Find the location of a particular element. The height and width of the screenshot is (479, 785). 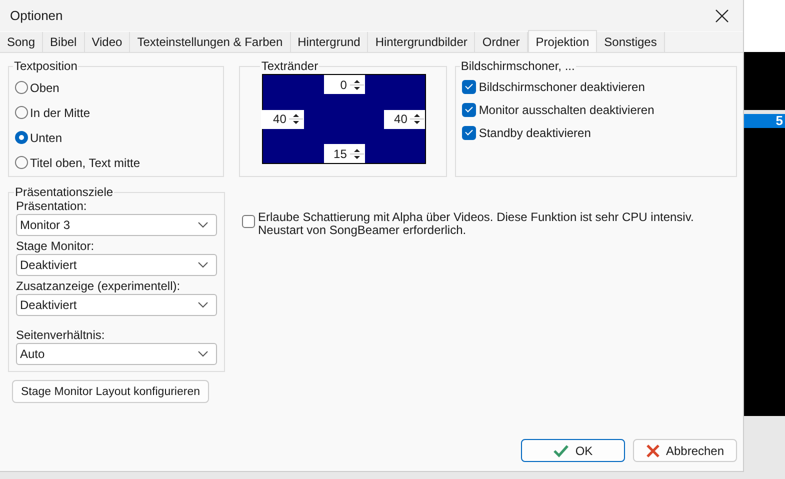

dropdown: Monitor 3 is located at coordinates (116, 225).